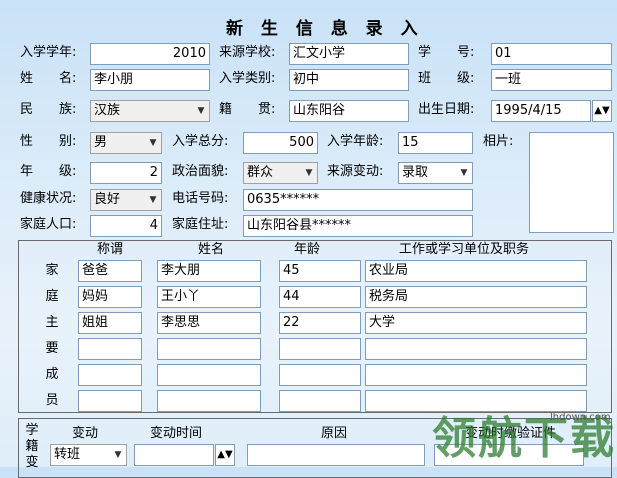 Image resolution: width=617 pixels, height=478 pixels. What do you see at coordinates (325, 29) in the screenshot?
I see `window-title: 新 生 信 息 录 入` at bounding box center [325, 29].